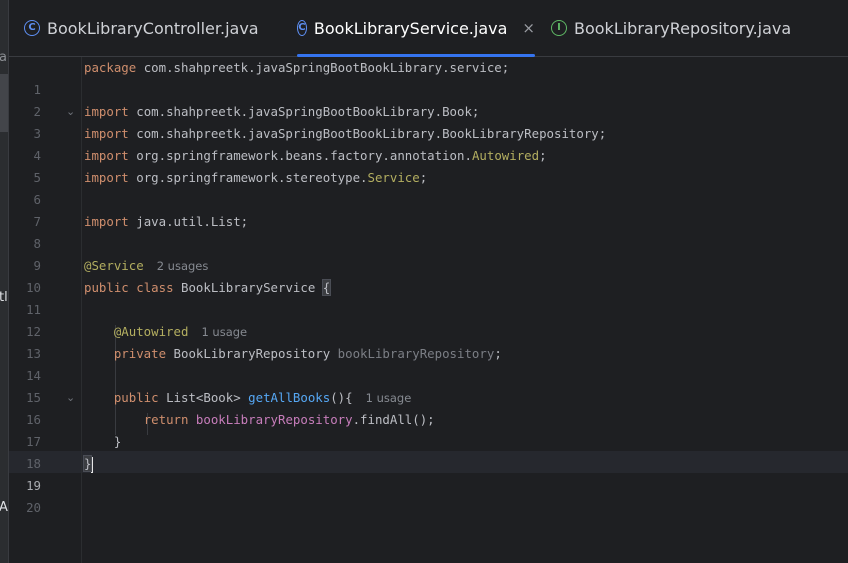 The height and width of the screenshot is (563, 848). I want to click on text-caret, so click(92, 464).